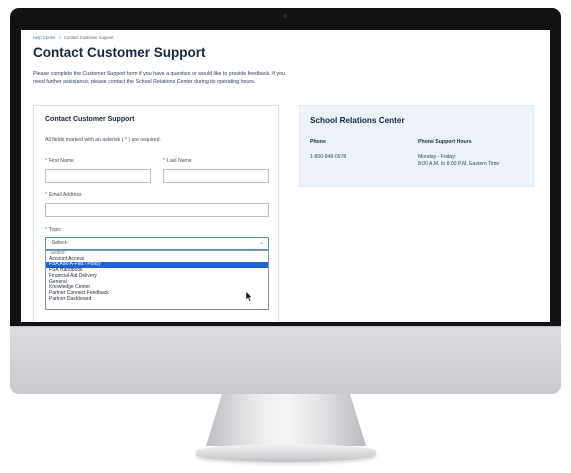 Image resolution: width=571 pixels, height=473 pixels. What do you see at coordinates (445, 142) in the screenshot?
I see `hours-header: Phone Support Hours` at bounding box center [445, 142].